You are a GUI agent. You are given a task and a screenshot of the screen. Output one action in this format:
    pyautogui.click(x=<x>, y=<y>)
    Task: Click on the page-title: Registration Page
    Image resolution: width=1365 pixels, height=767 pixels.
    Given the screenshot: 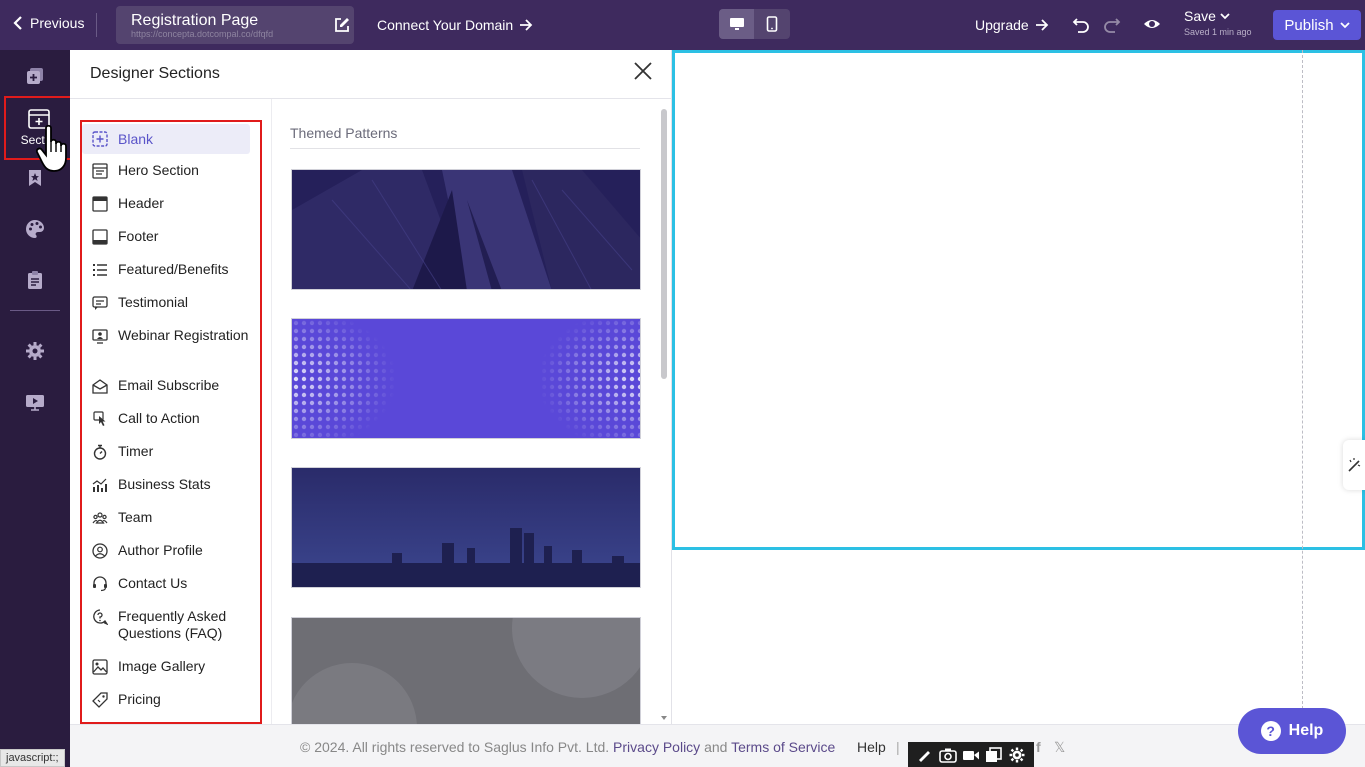 What is the action you would take?
    pyautogui.click(x=195, y=20)
    